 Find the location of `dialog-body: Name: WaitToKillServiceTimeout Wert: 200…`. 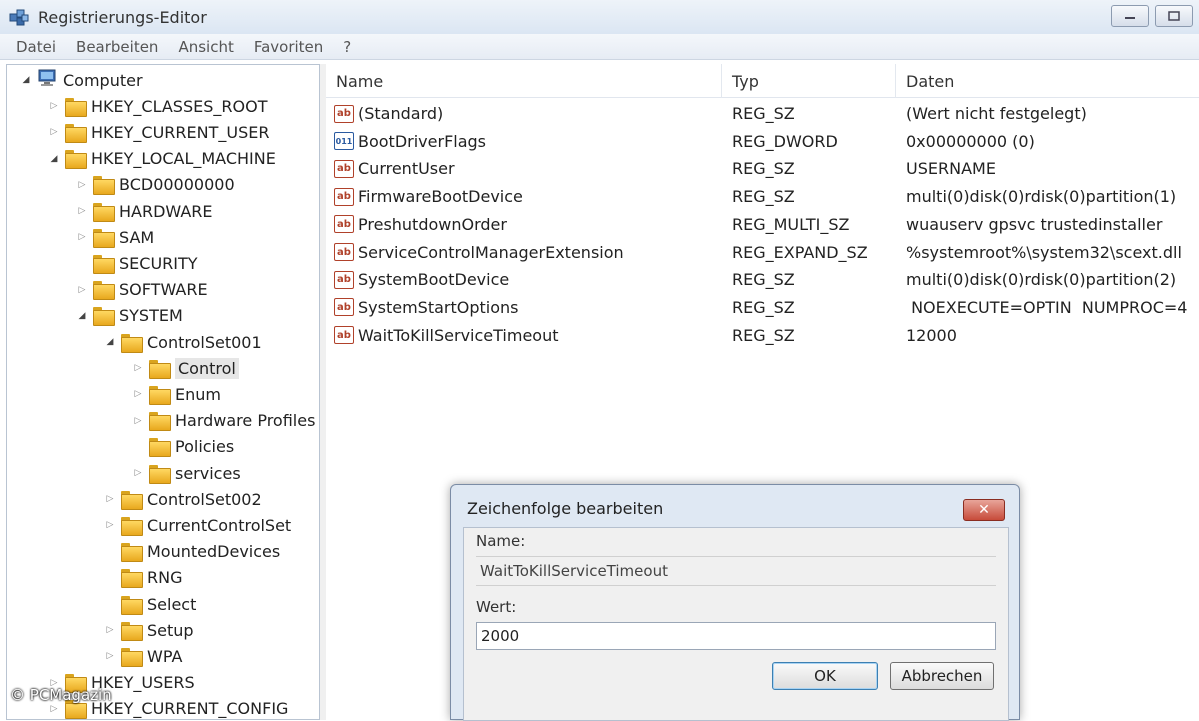

dialog-body: Name: WaitToKillServiceTimeout Wert: 200… is located at coordinates (736, 624).